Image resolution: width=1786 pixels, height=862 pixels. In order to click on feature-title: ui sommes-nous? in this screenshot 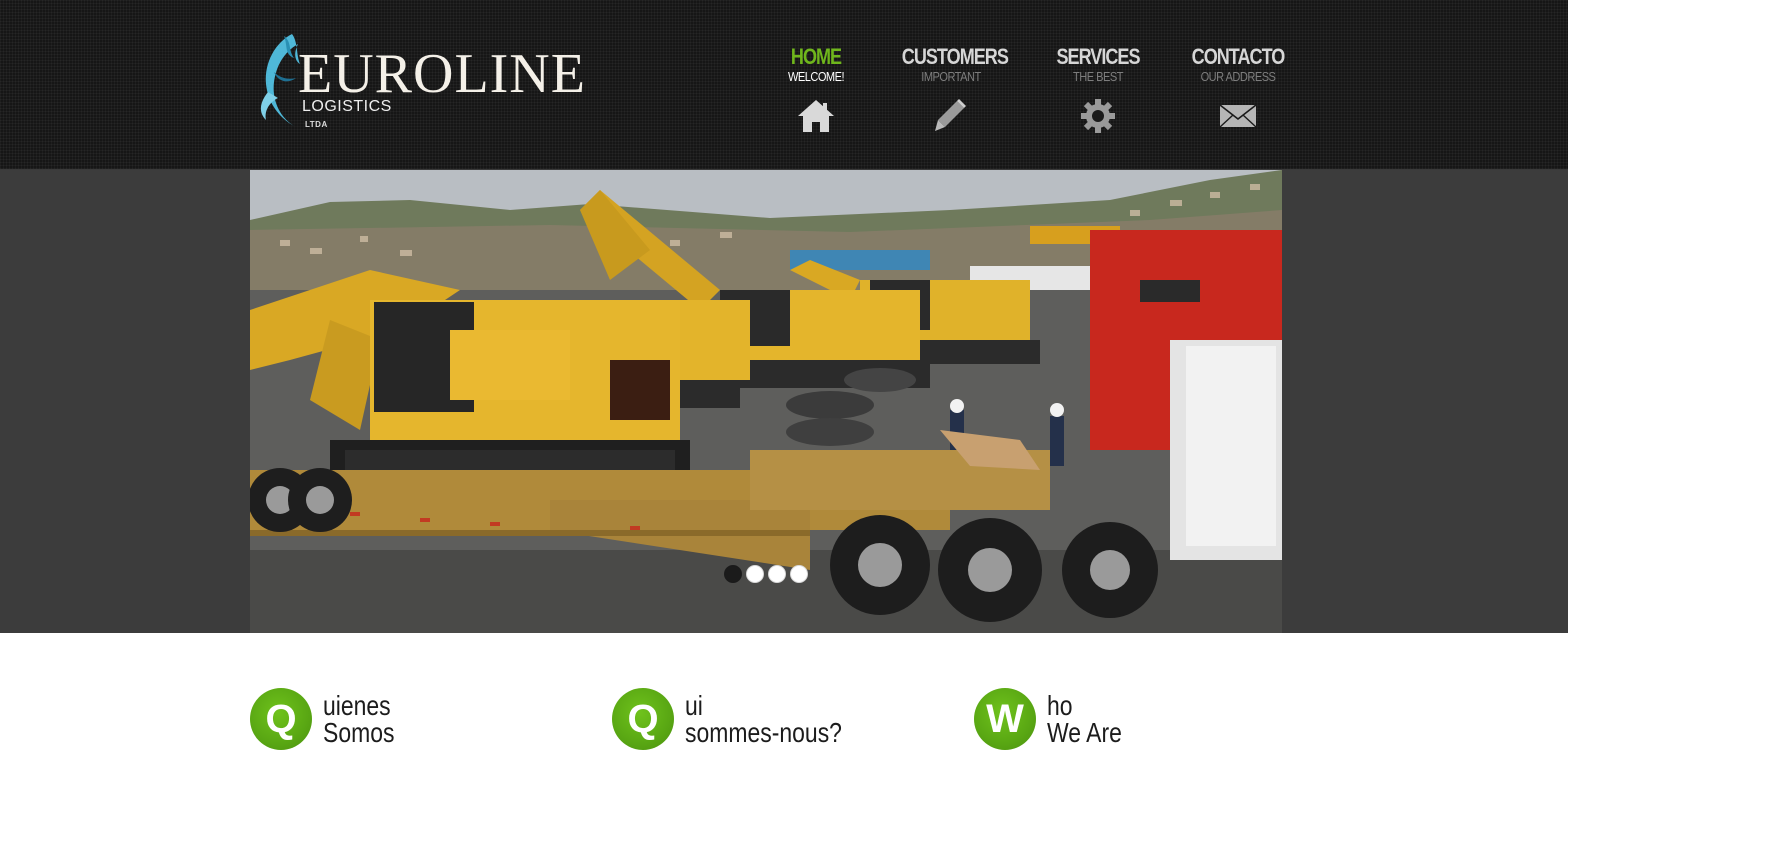, I will do `click(763, 719)`.